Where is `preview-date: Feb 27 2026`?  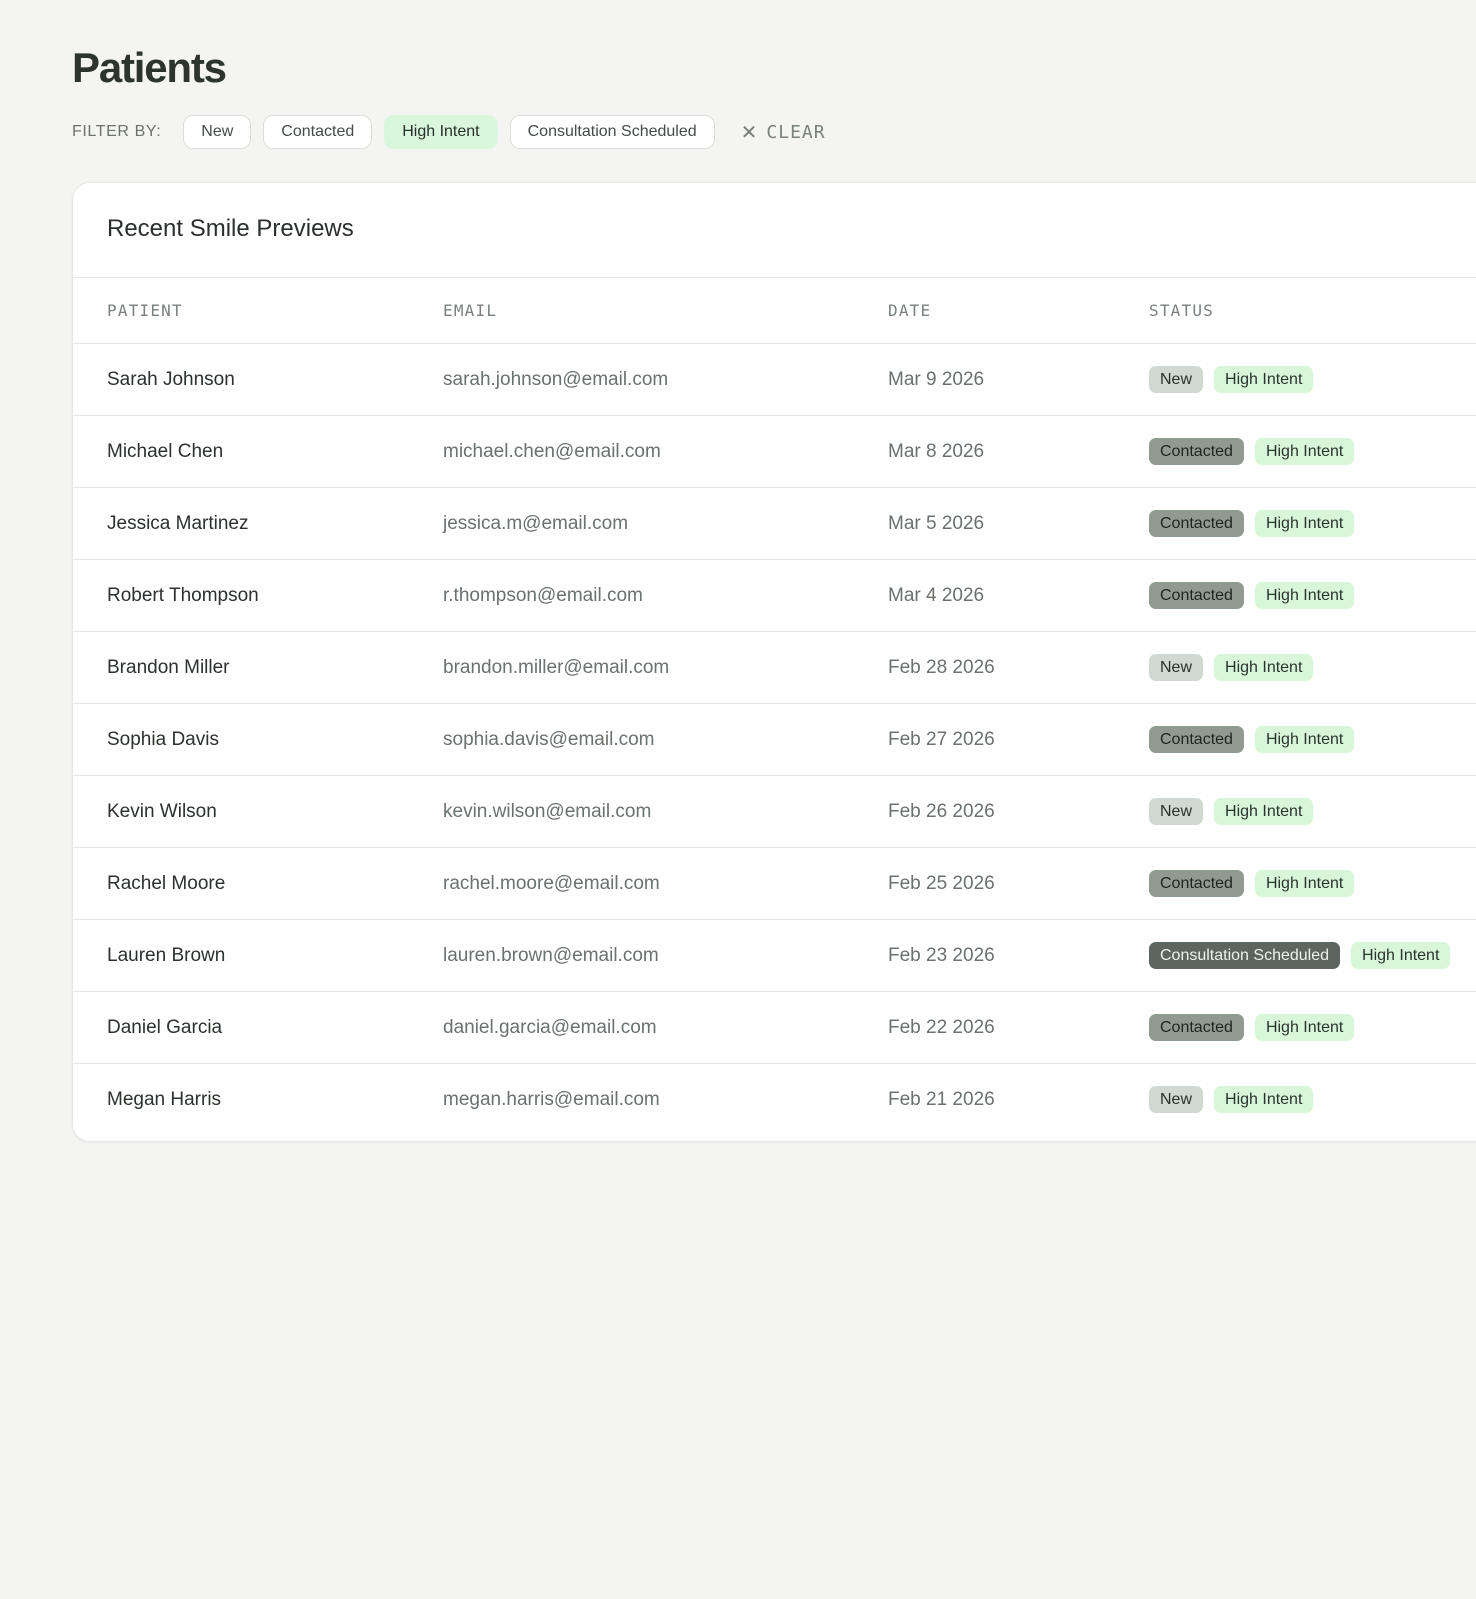 preview-date: Feb 27 2026 is located at coordinates (941, 739).